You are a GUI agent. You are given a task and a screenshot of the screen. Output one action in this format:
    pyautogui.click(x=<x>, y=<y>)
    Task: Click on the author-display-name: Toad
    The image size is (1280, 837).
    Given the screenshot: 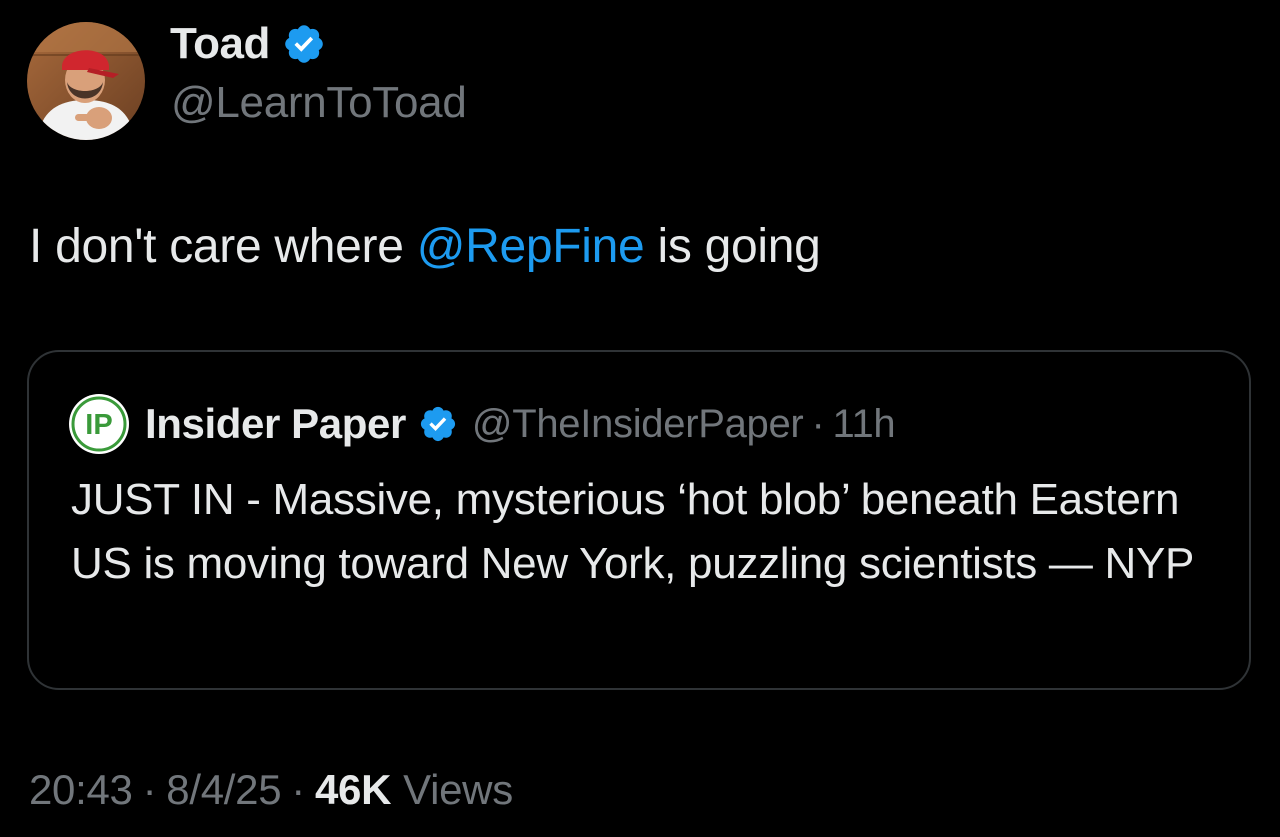 What is the action you would take?
    pyautogui.click(x=220, y=44)
    